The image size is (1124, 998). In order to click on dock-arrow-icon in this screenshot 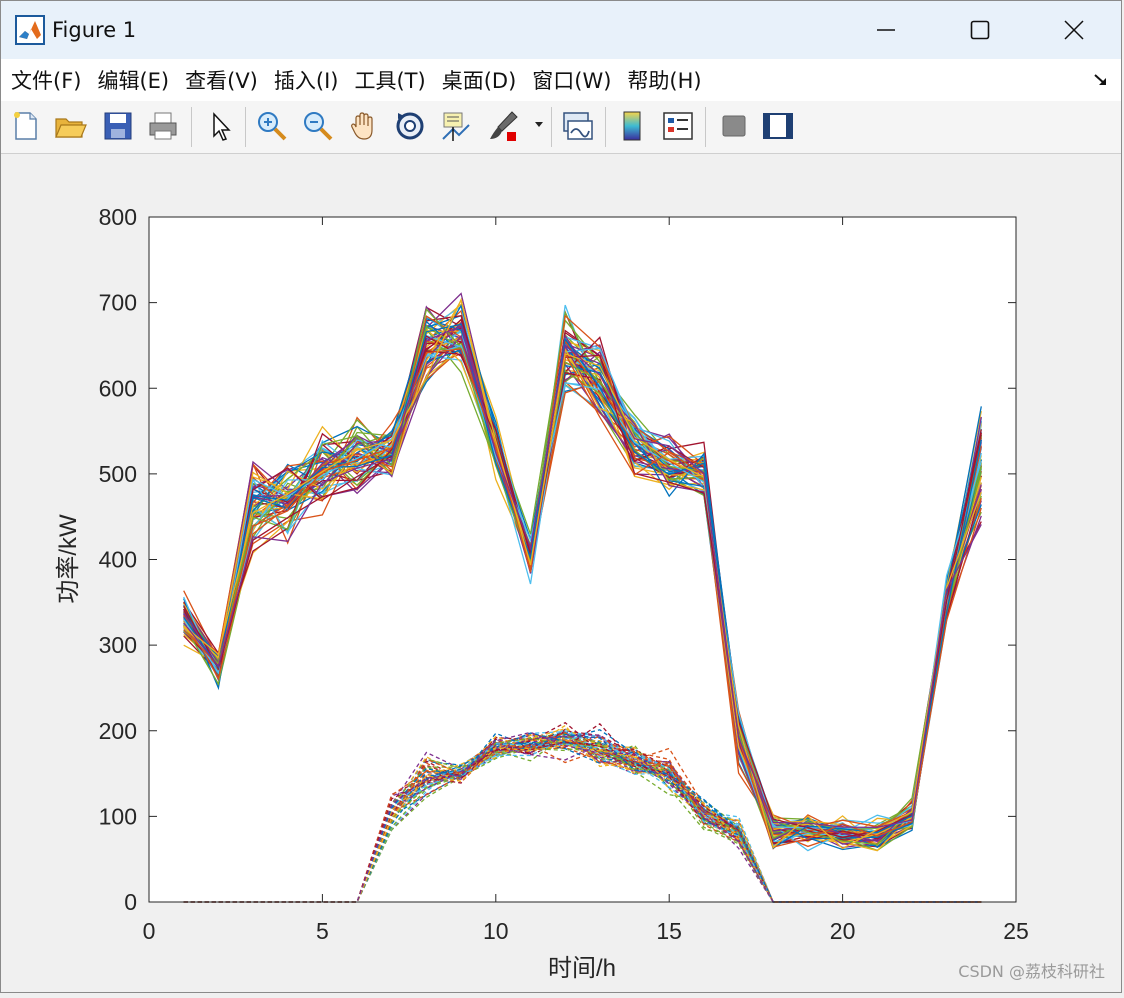, I will do `click(1101, 80)`.